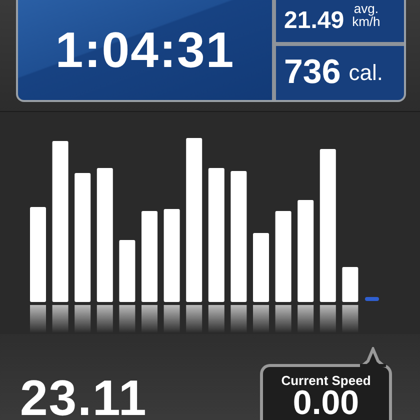 The image size is (420, 420). Describe the element at coordinates (366, 8) in the screenshot. I see `avg-label: avg.` at that location.